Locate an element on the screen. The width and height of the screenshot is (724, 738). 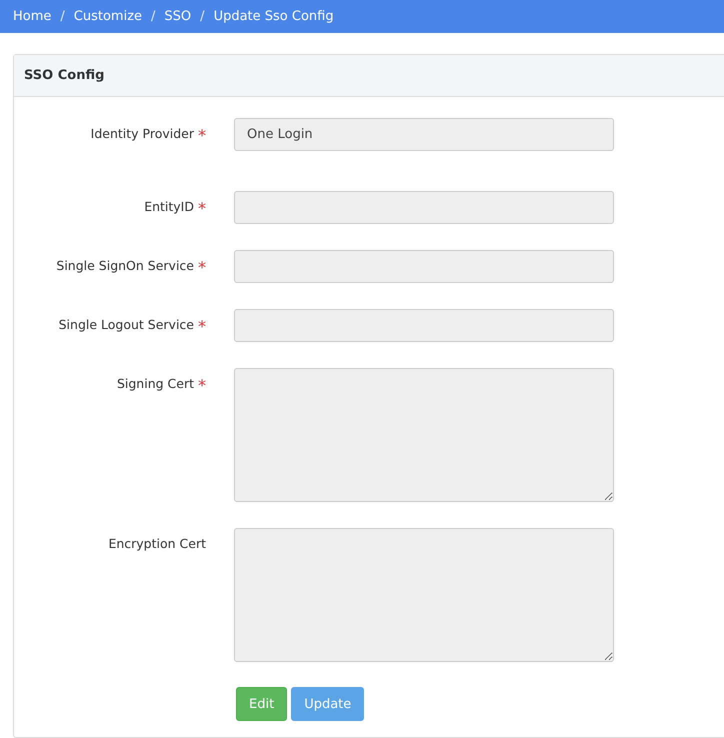
breadcrumb-link: SSO is located at coordinates (178, 16).